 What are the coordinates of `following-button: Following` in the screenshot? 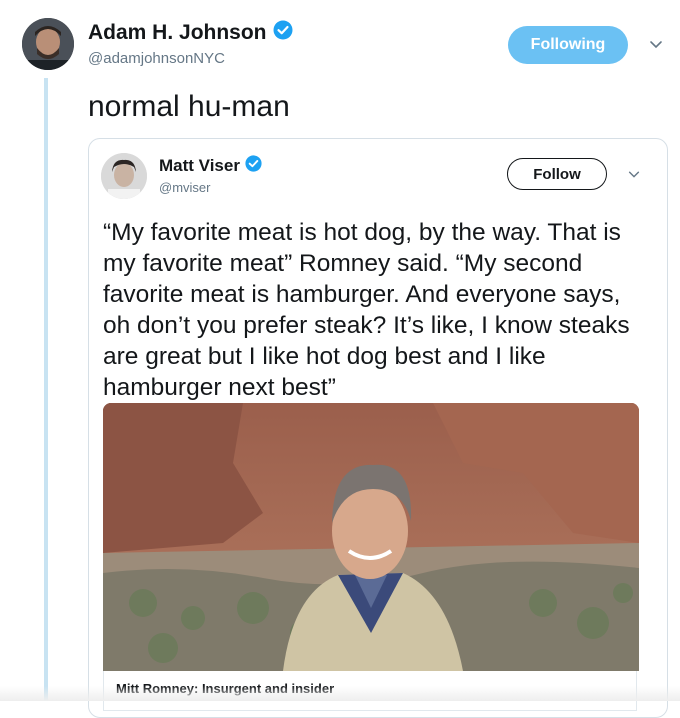 It's located at (568, 45).